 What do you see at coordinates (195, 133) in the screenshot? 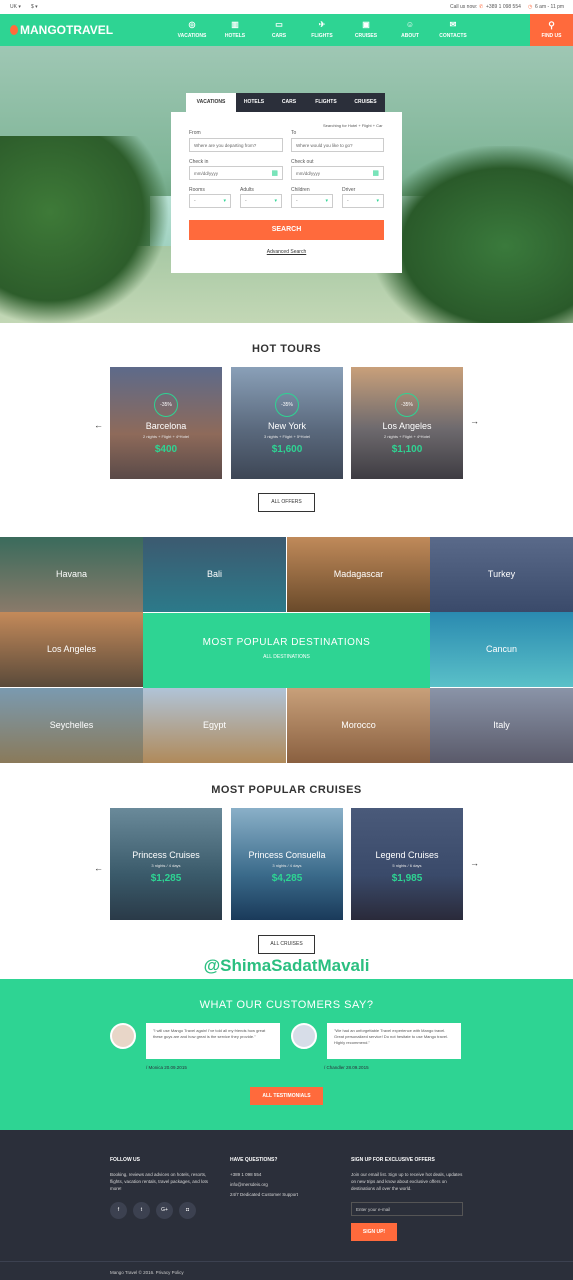
I see `from-label: From` at bounding box center [195, 133].